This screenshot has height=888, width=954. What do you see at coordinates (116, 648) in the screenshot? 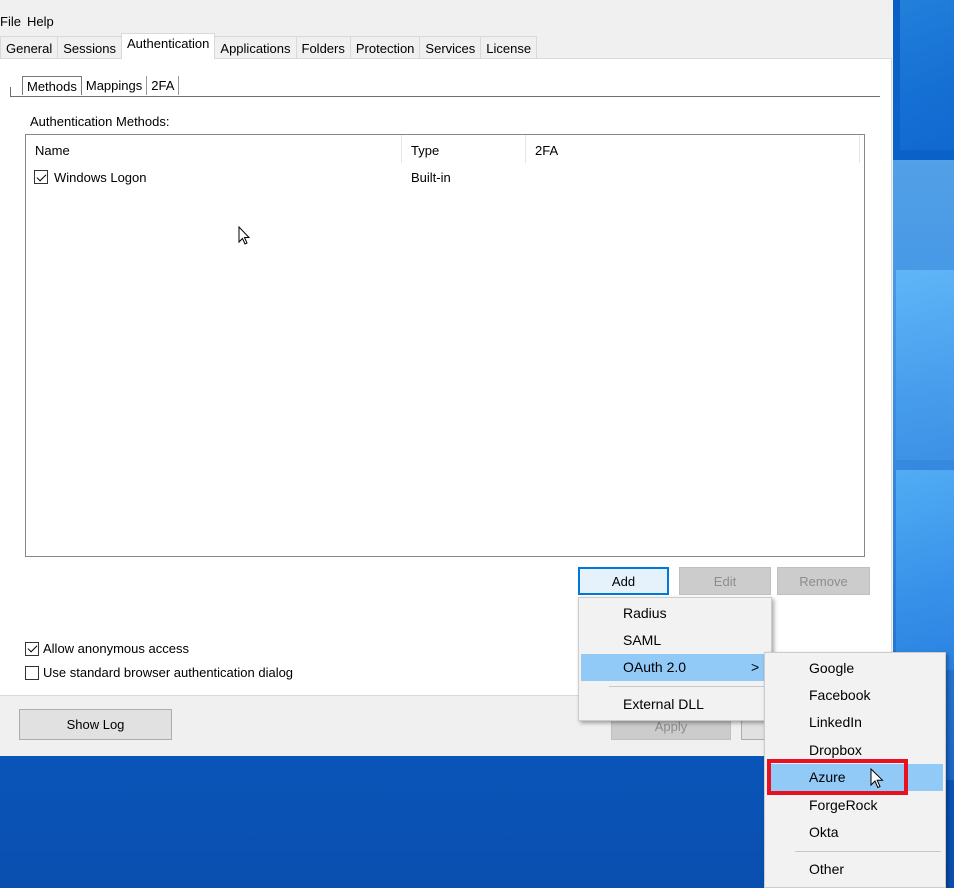
I see `allow-anonymous-label: Allow anonymous access` at bounding box center [116, 648].